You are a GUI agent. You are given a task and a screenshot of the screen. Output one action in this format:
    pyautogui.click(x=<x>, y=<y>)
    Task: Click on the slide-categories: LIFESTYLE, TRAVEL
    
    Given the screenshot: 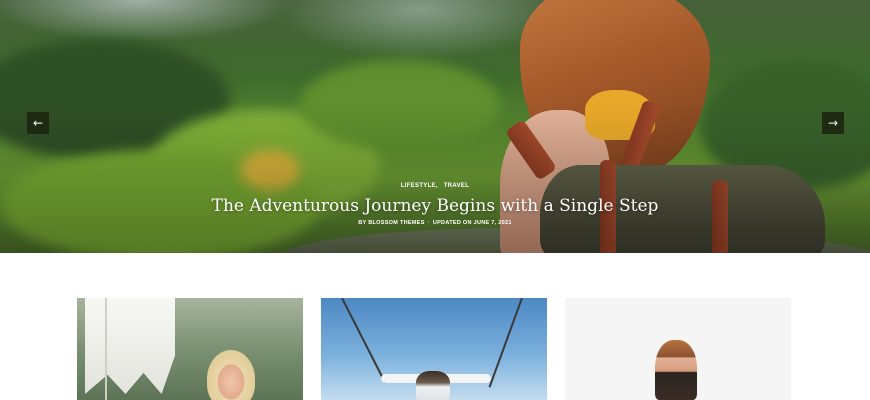 What is the action you would take?
    pyautogui.click(x=435, y=186)
    